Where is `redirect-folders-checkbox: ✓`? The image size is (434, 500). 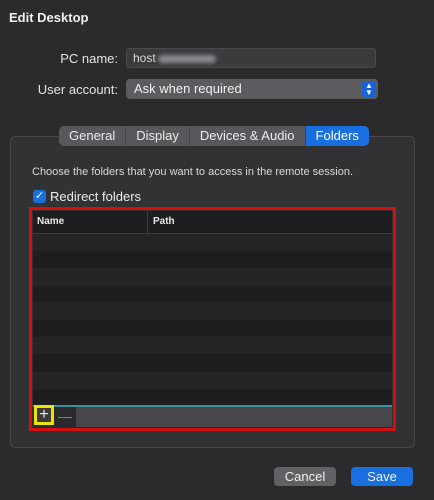 redirect-folders-checkbox: ✓ is located at coordinates (39, 196).